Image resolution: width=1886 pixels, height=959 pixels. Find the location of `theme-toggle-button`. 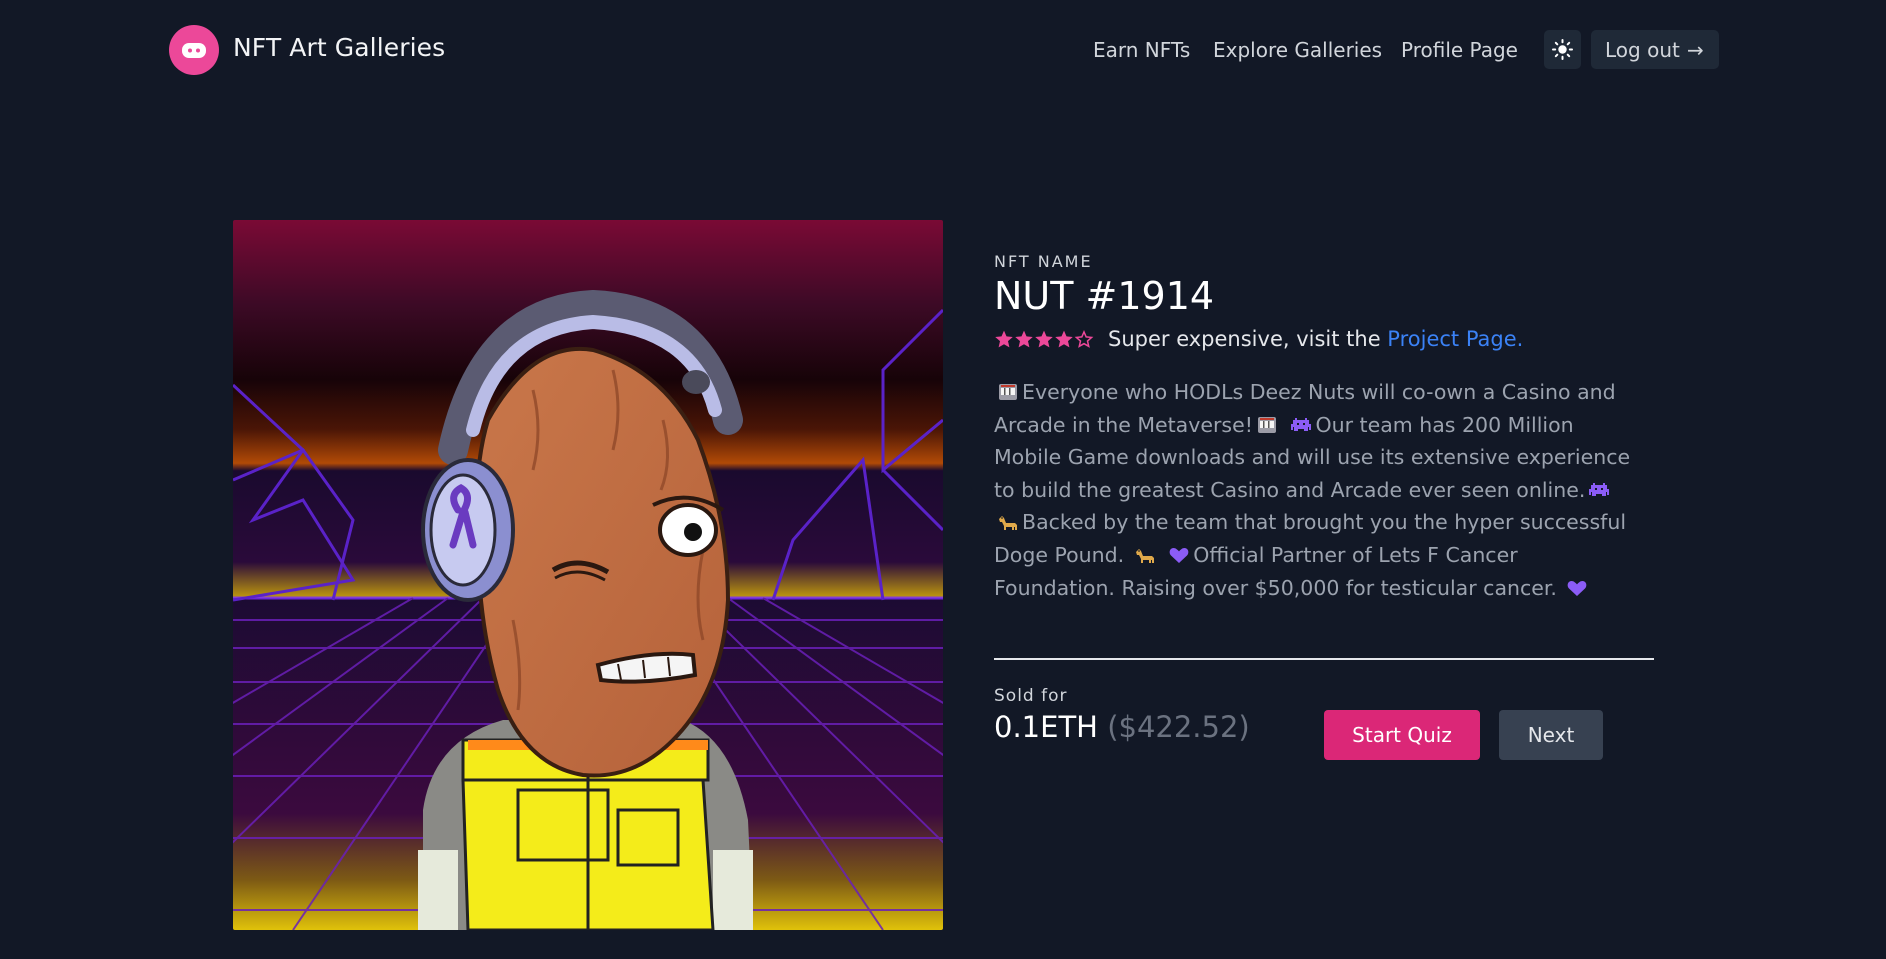

theme-toggle-button is located at coordinates (1562, 49).